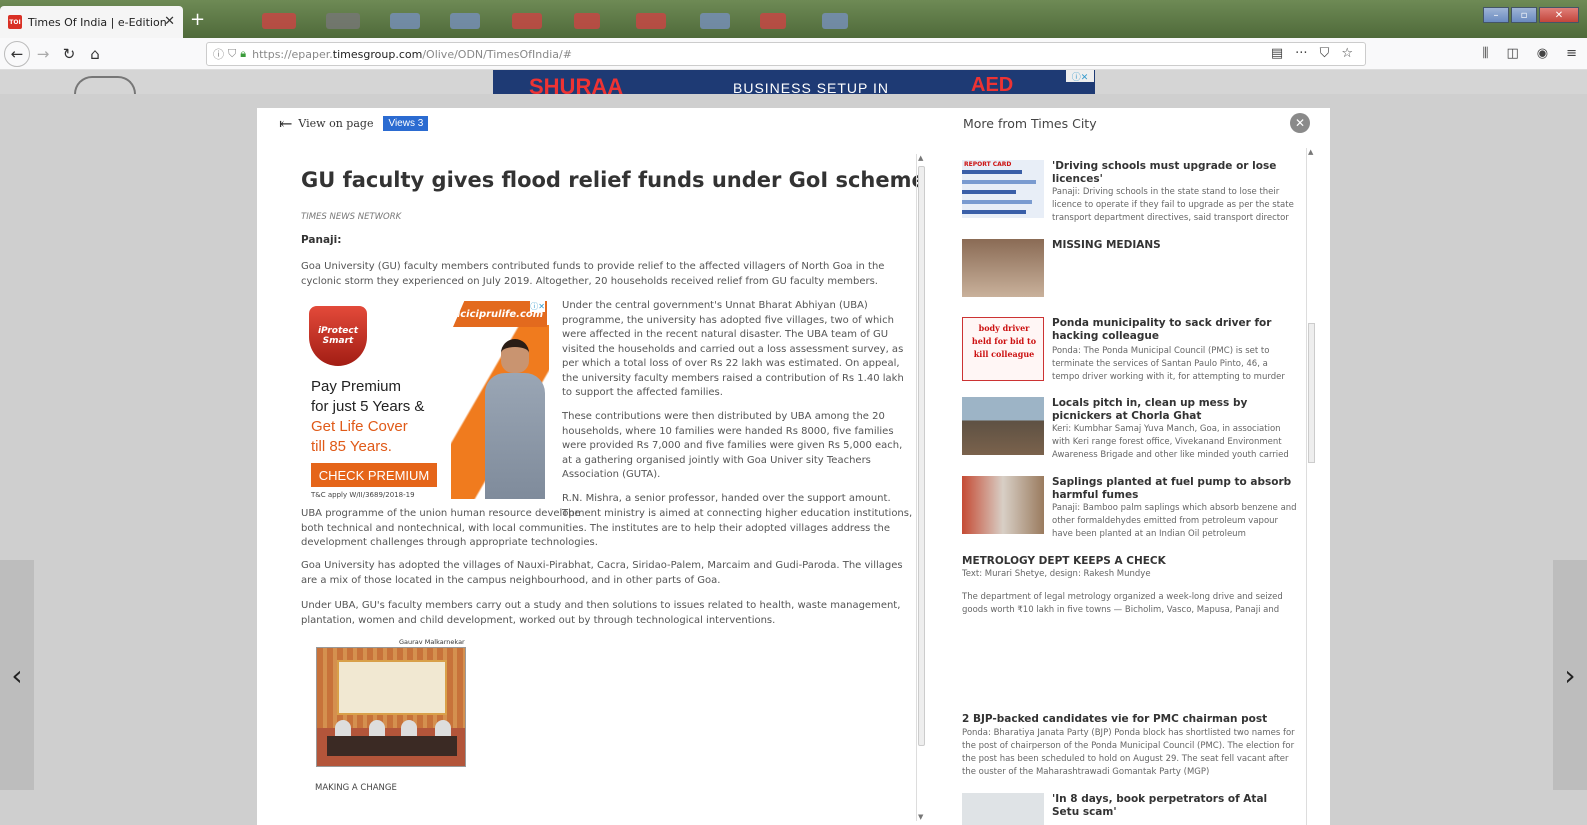  Describe the element at coordinates (992, 84) in the screenshot. I see `ad-price: AED` at that location.